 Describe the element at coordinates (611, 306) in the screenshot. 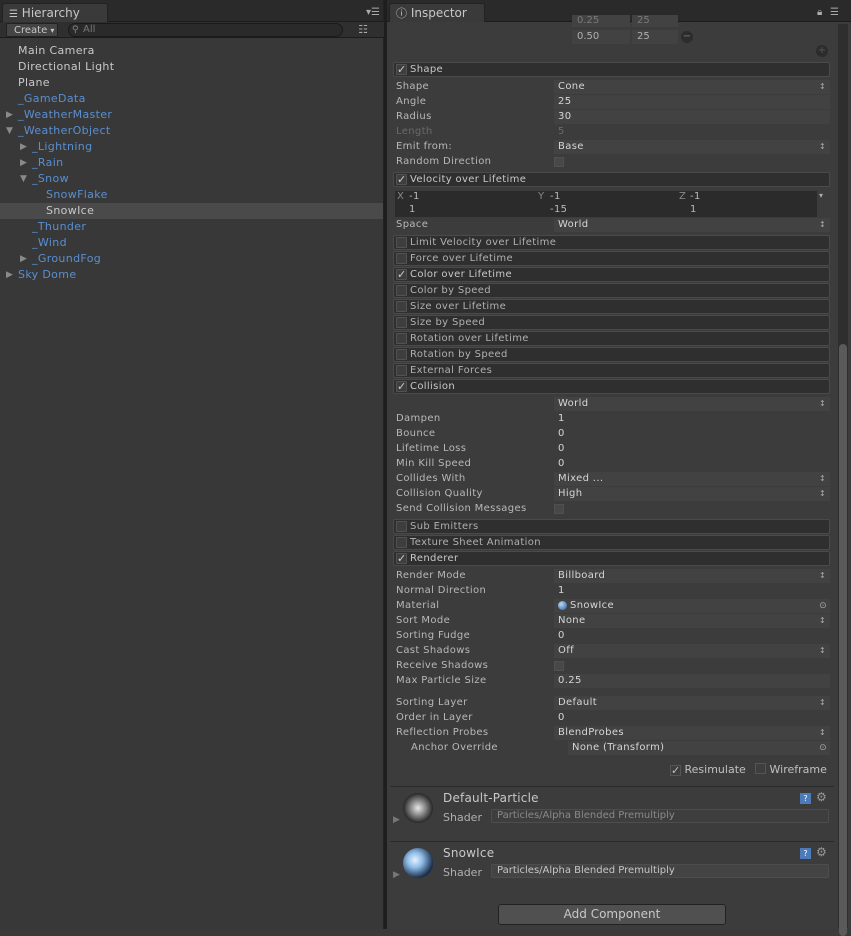

I see `module-header: Size over Lifetime` at that location.